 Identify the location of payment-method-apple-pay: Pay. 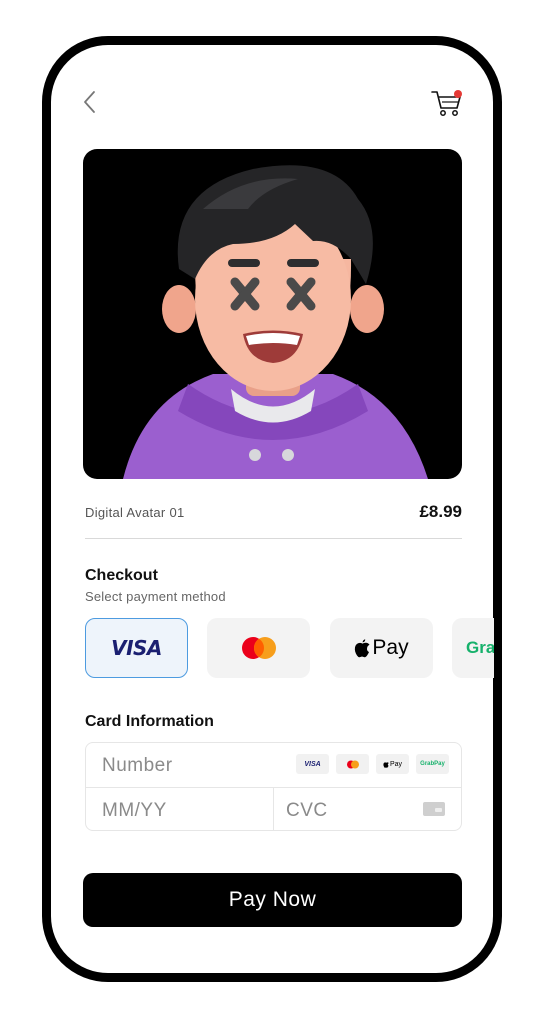
(381, 648).